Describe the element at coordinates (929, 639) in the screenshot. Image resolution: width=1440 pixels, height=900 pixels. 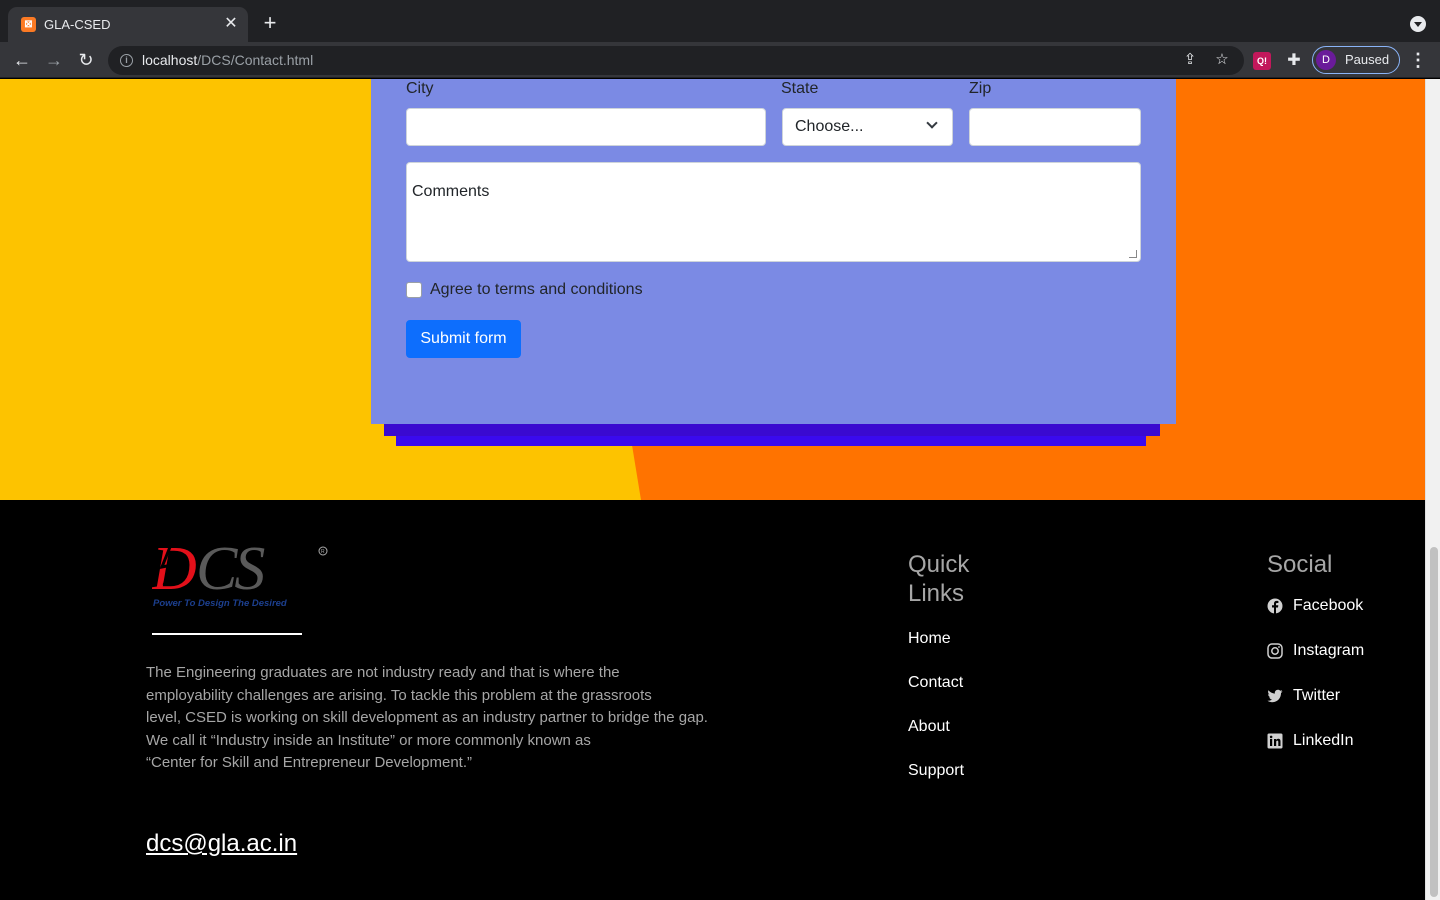
I see `footer-link-home: Home` at that location.